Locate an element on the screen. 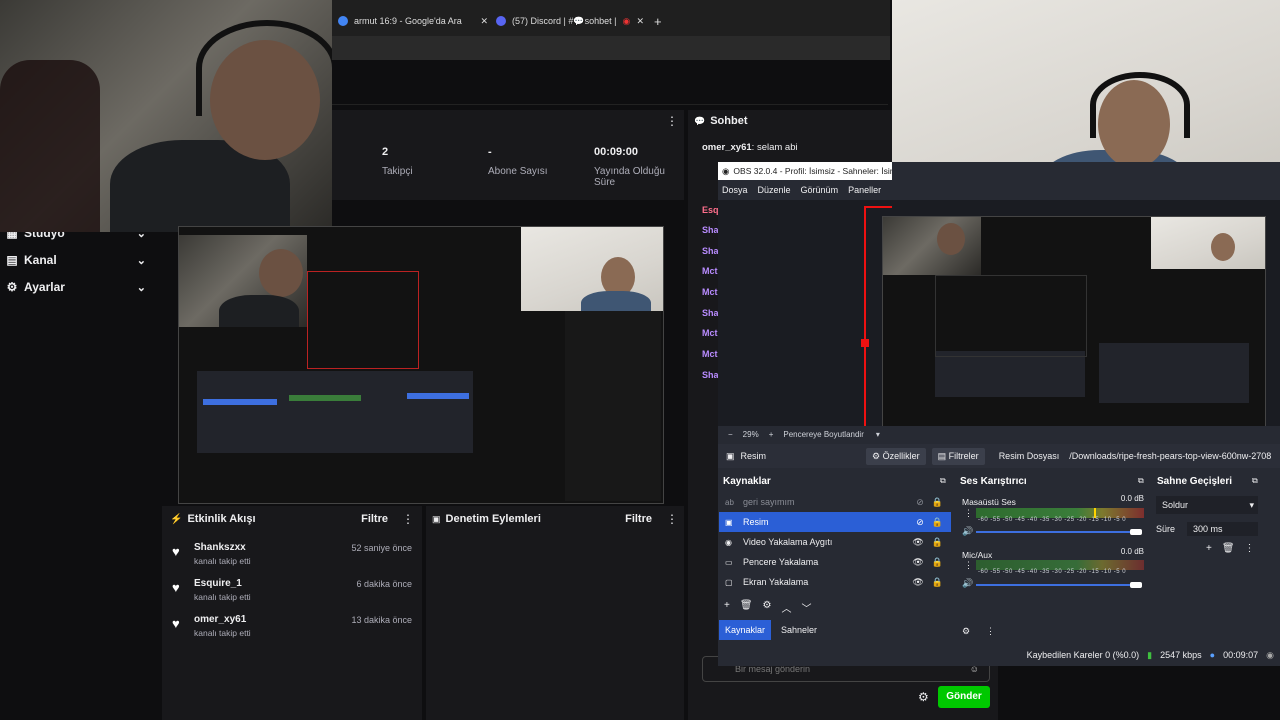  channel-icon: ▤ is located at coordinates (12, 260).